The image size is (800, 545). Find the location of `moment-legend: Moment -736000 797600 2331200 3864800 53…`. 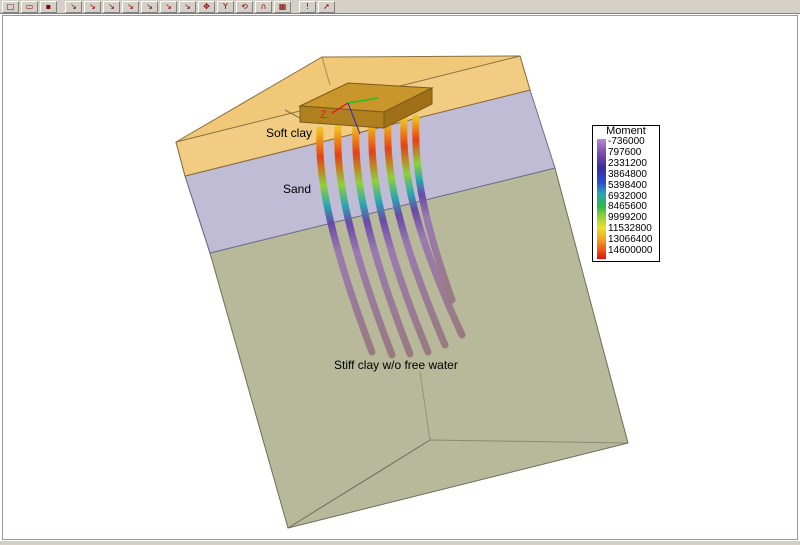

moment-legend: Moment -736000 797600 2331200 3864800 53… is located at coordinates (626, 193).